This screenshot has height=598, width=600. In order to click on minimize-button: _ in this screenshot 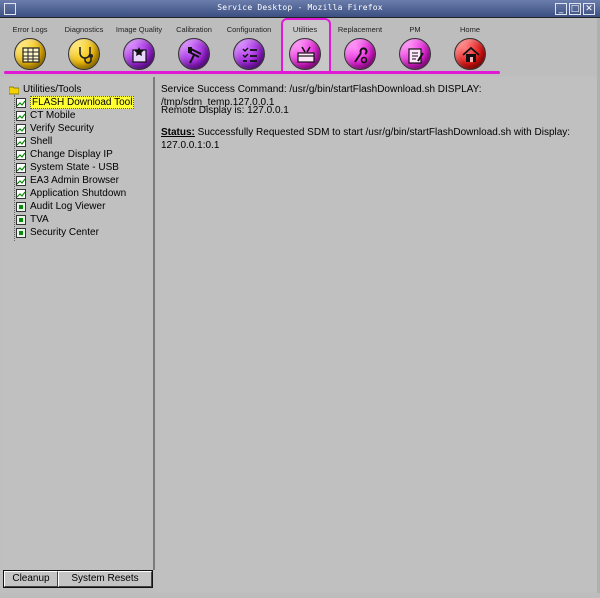, I will do `click(561, 9)`.